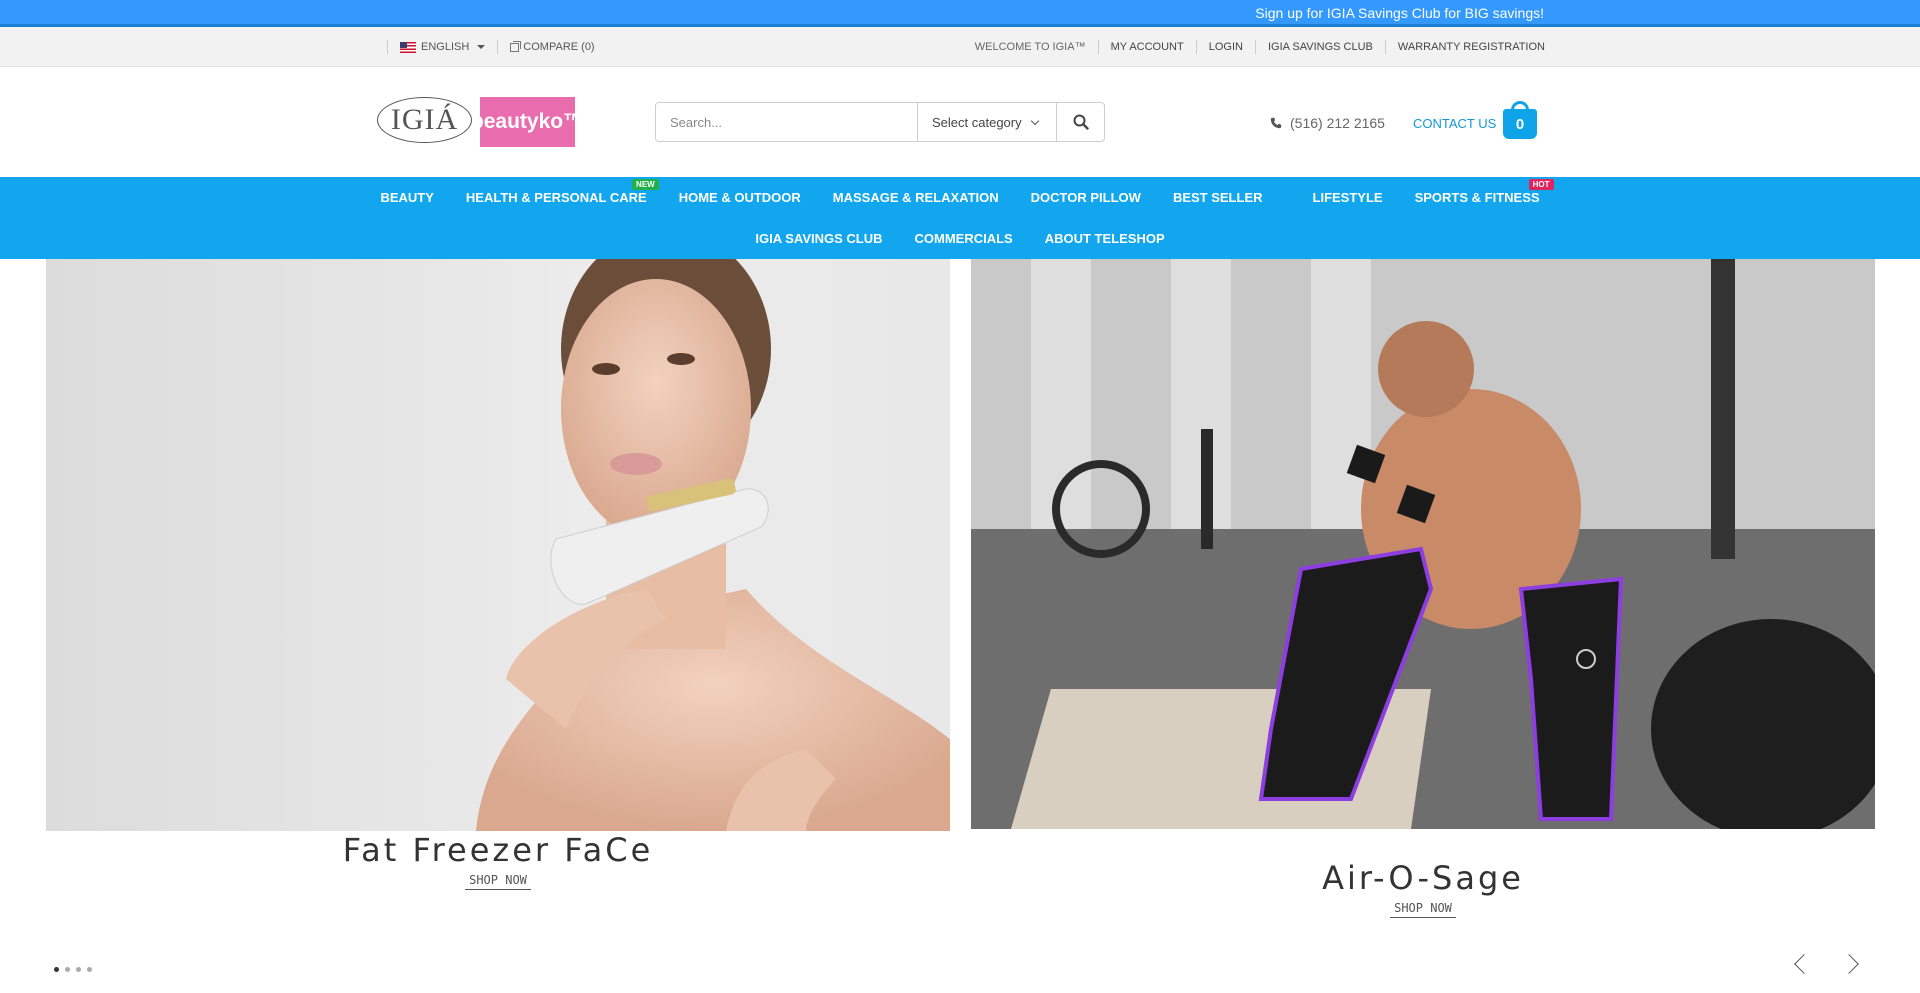 Image resolution: width=1920 pixels, height=993 pixels. I want to click on nav-label: DOCTOR PILLOW, so click(1085, 197).